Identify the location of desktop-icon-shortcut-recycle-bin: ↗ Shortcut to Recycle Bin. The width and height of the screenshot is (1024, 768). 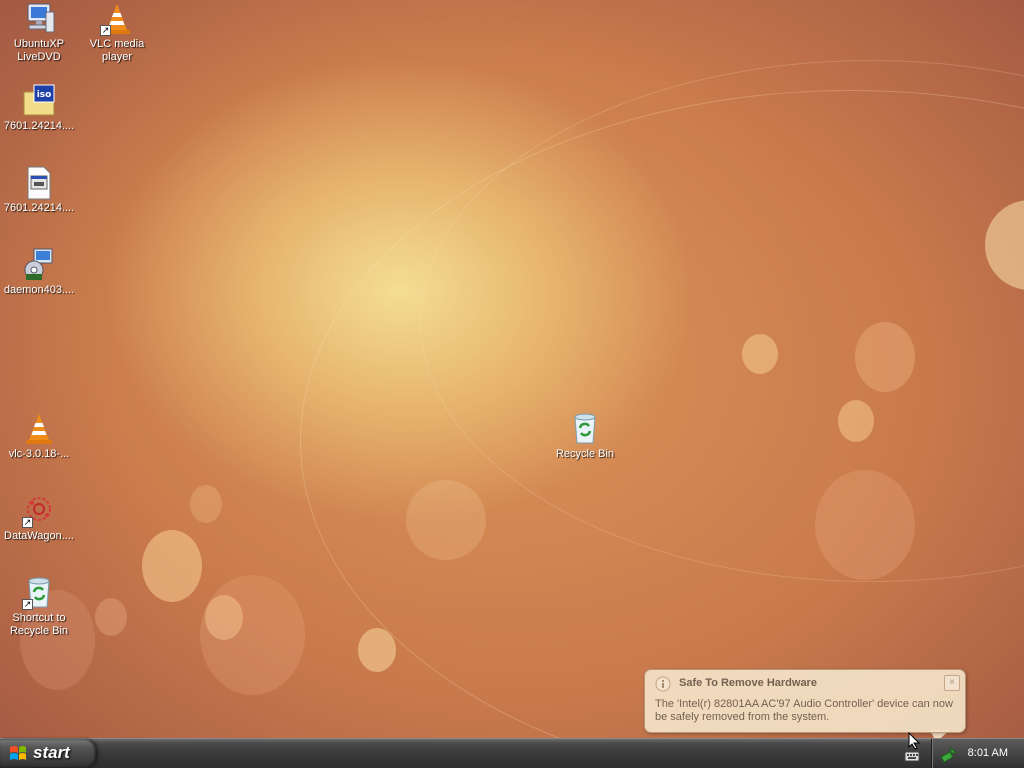
(39, 607).